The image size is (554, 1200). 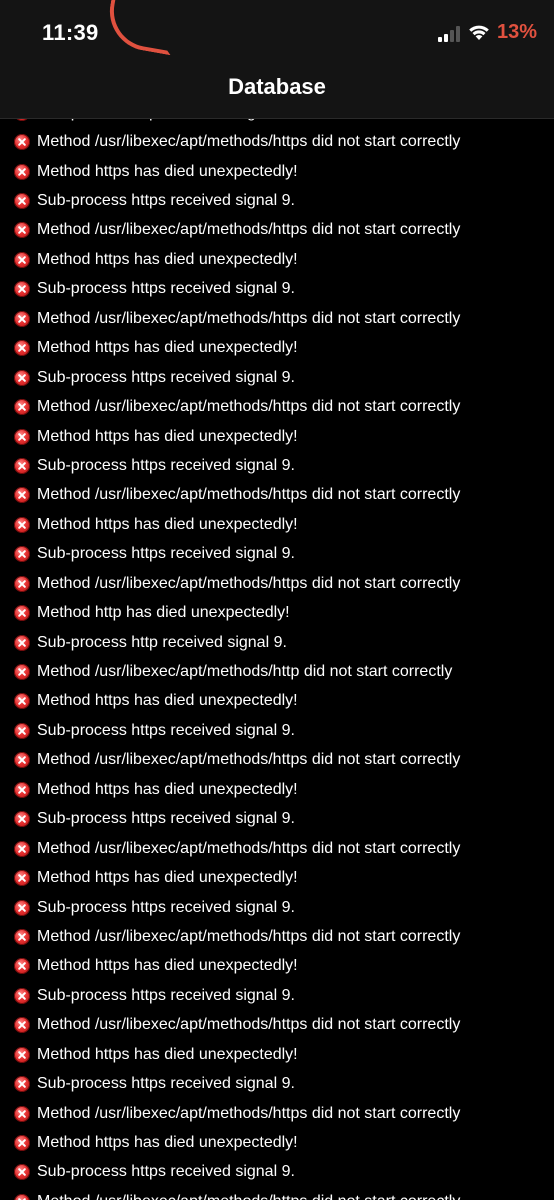 I want to click on top-bar: 11:39 13% Database, so click(x=277, y=59).